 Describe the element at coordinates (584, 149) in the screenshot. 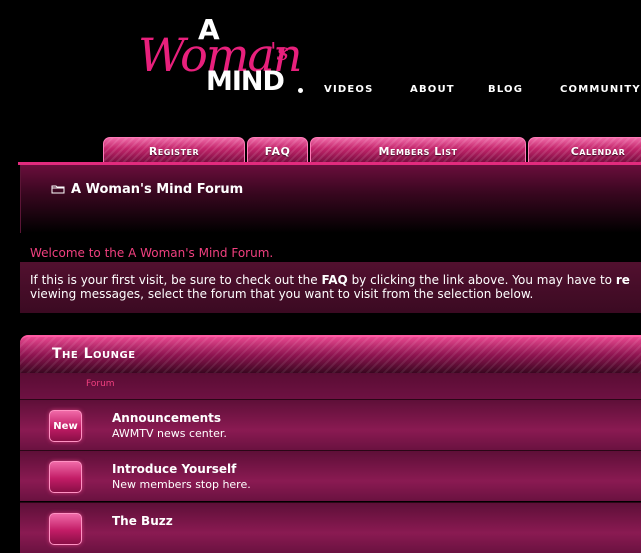

I see `tab-calendar: Calendar` at that location.